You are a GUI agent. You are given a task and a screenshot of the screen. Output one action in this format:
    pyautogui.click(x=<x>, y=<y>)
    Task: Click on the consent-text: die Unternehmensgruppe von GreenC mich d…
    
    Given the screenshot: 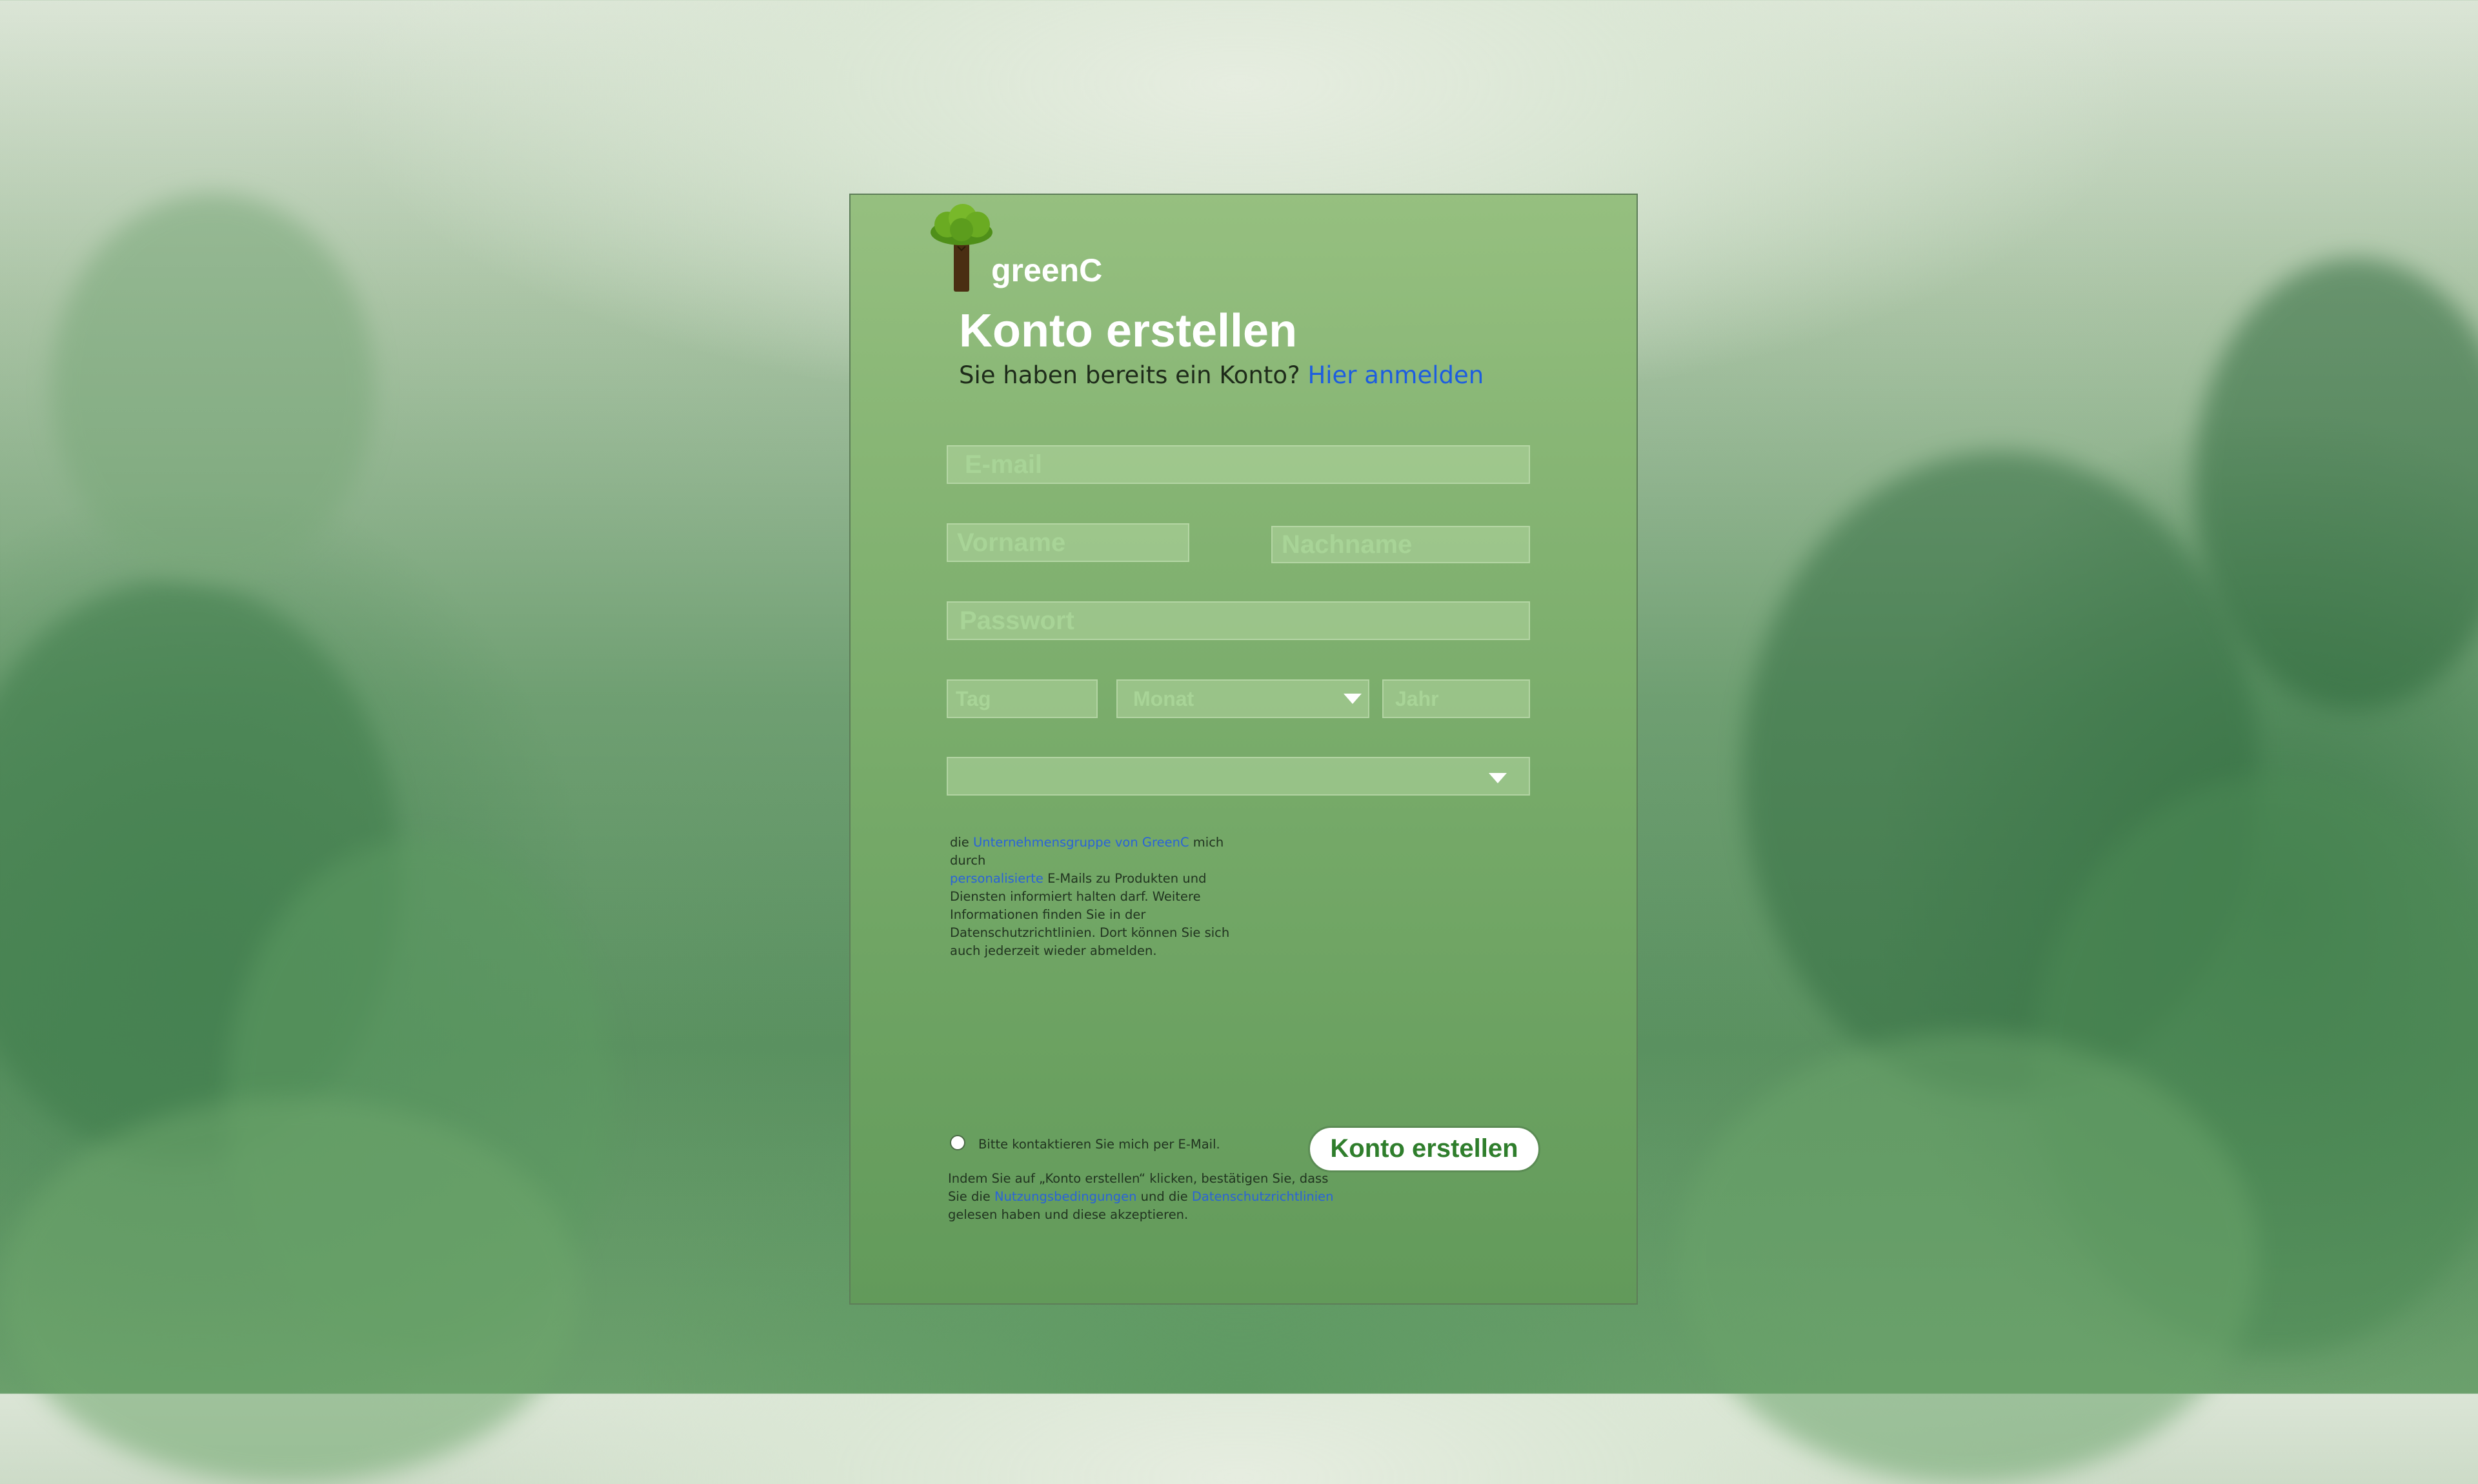 What is the action you would take?
    pyautogui.click(x=1101, y=897)
    